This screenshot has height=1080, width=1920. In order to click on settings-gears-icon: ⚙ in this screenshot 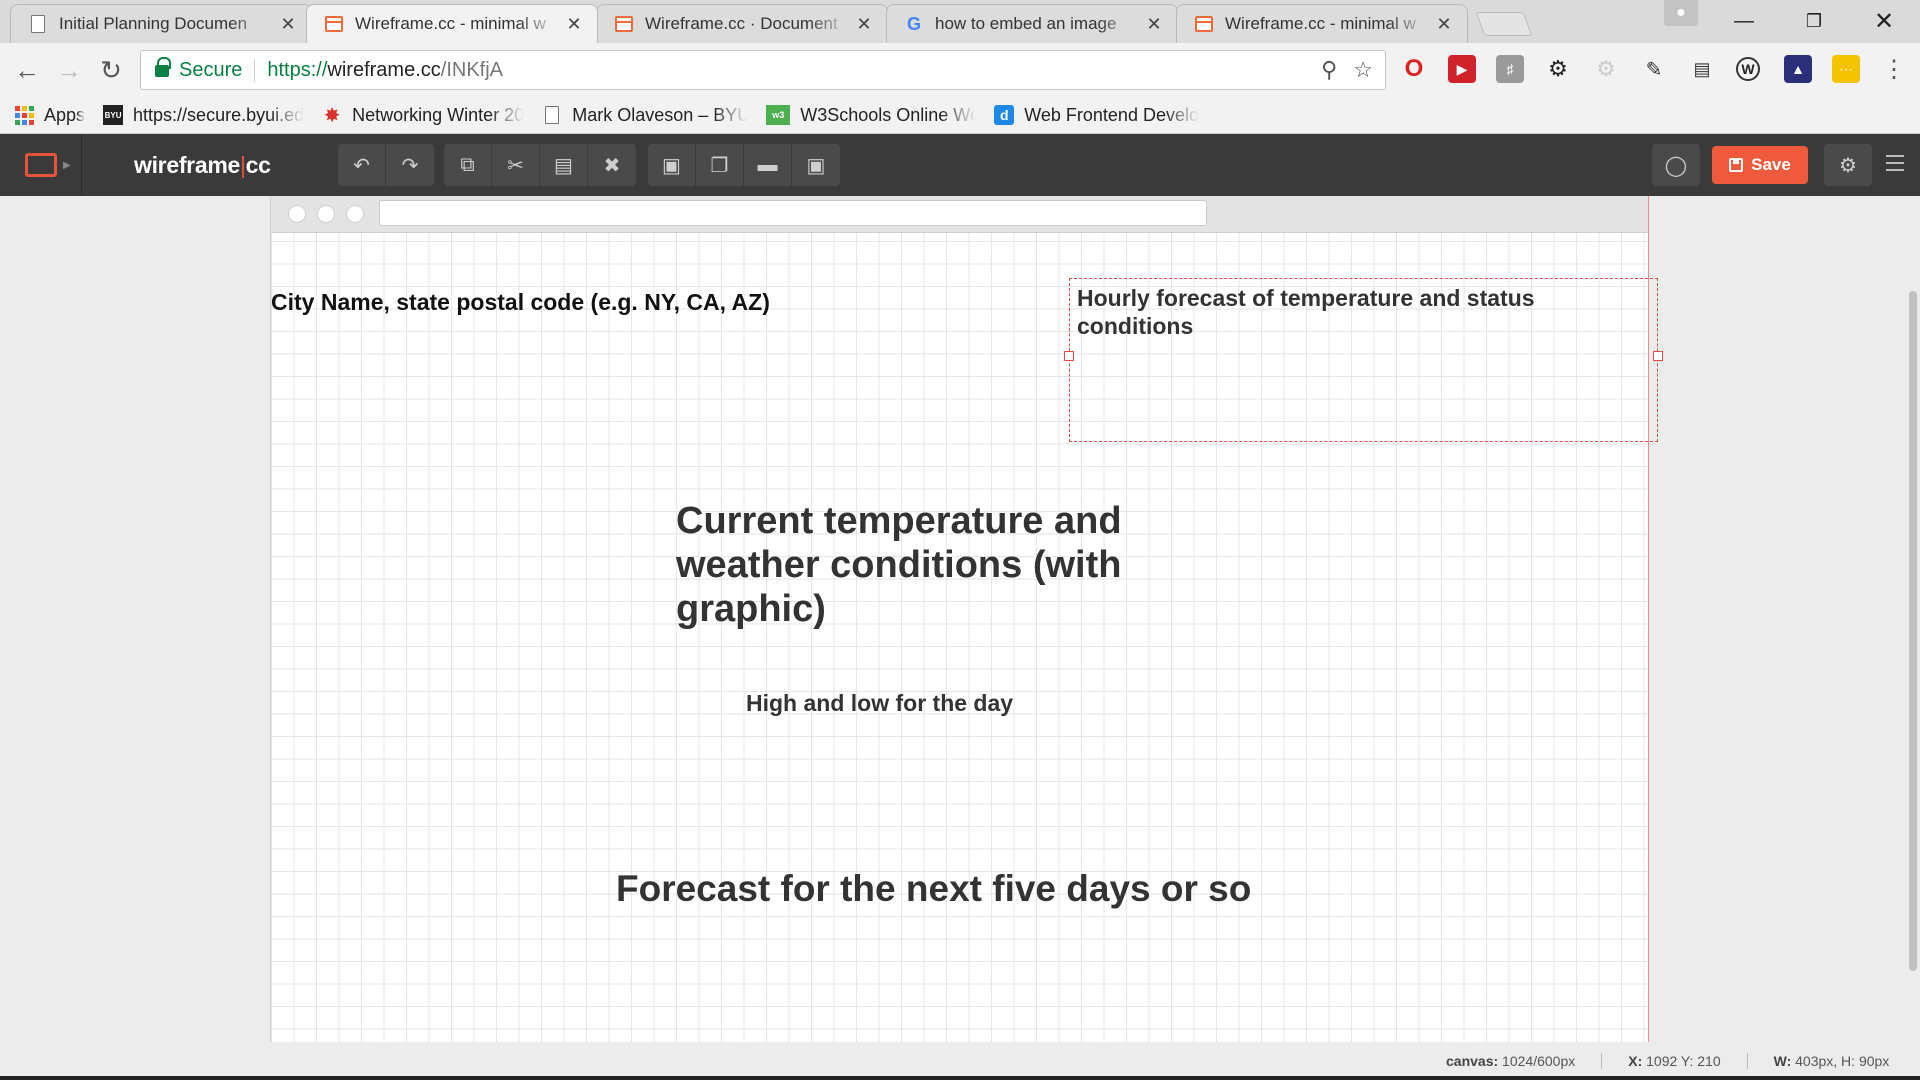, I will do `click(1848, 165)`.